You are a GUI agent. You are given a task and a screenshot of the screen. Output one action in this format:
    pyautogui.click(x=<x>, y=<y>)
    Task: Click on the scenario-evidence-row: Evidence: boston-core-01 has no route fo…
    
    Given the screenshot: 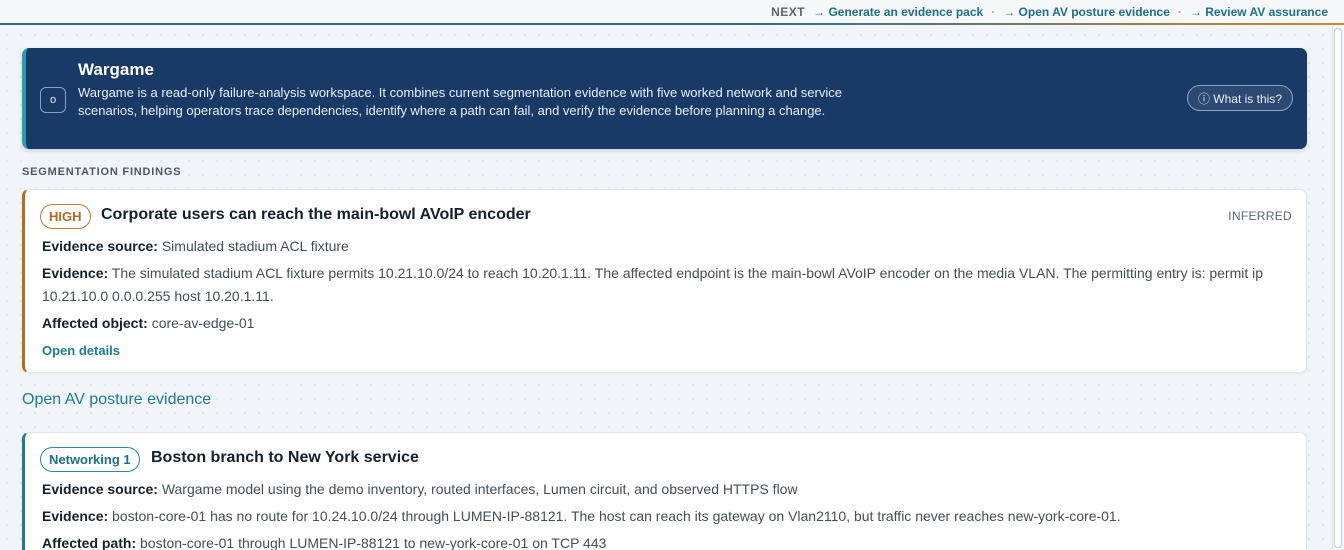 What is the action you would take?
    pyautogui.click(x=659, y=516)
    